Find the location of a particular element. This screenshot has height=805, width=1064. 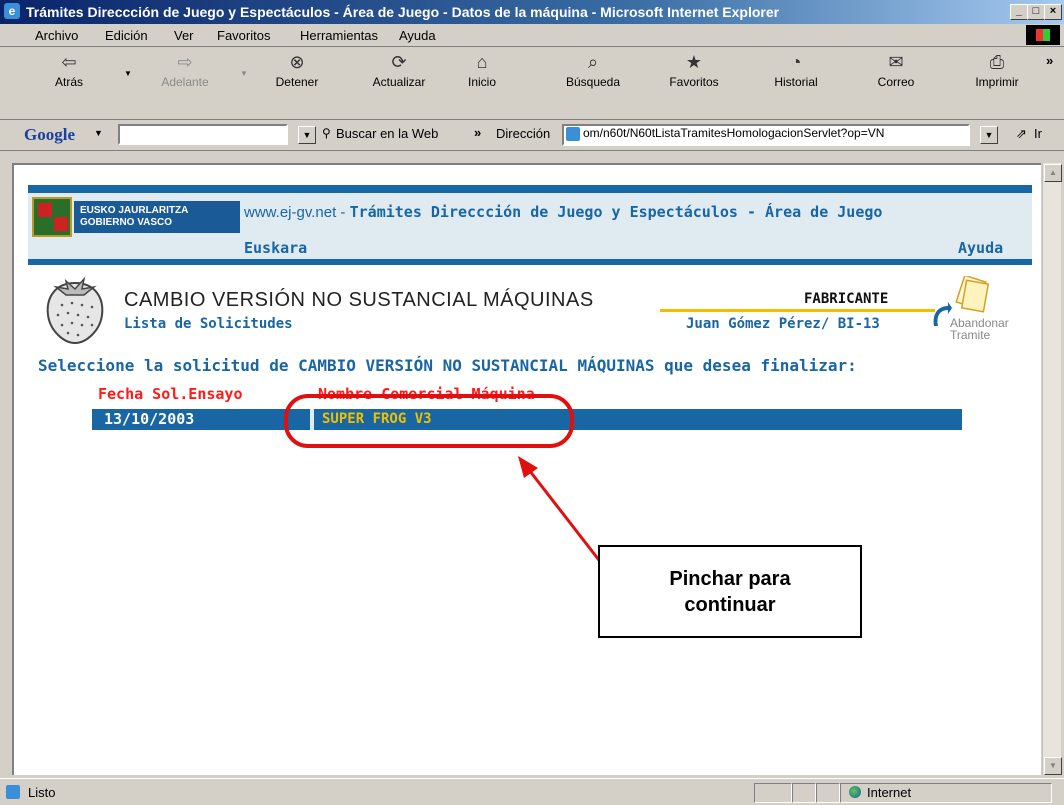

history-label: Historial is located at coordinates (796, 82).